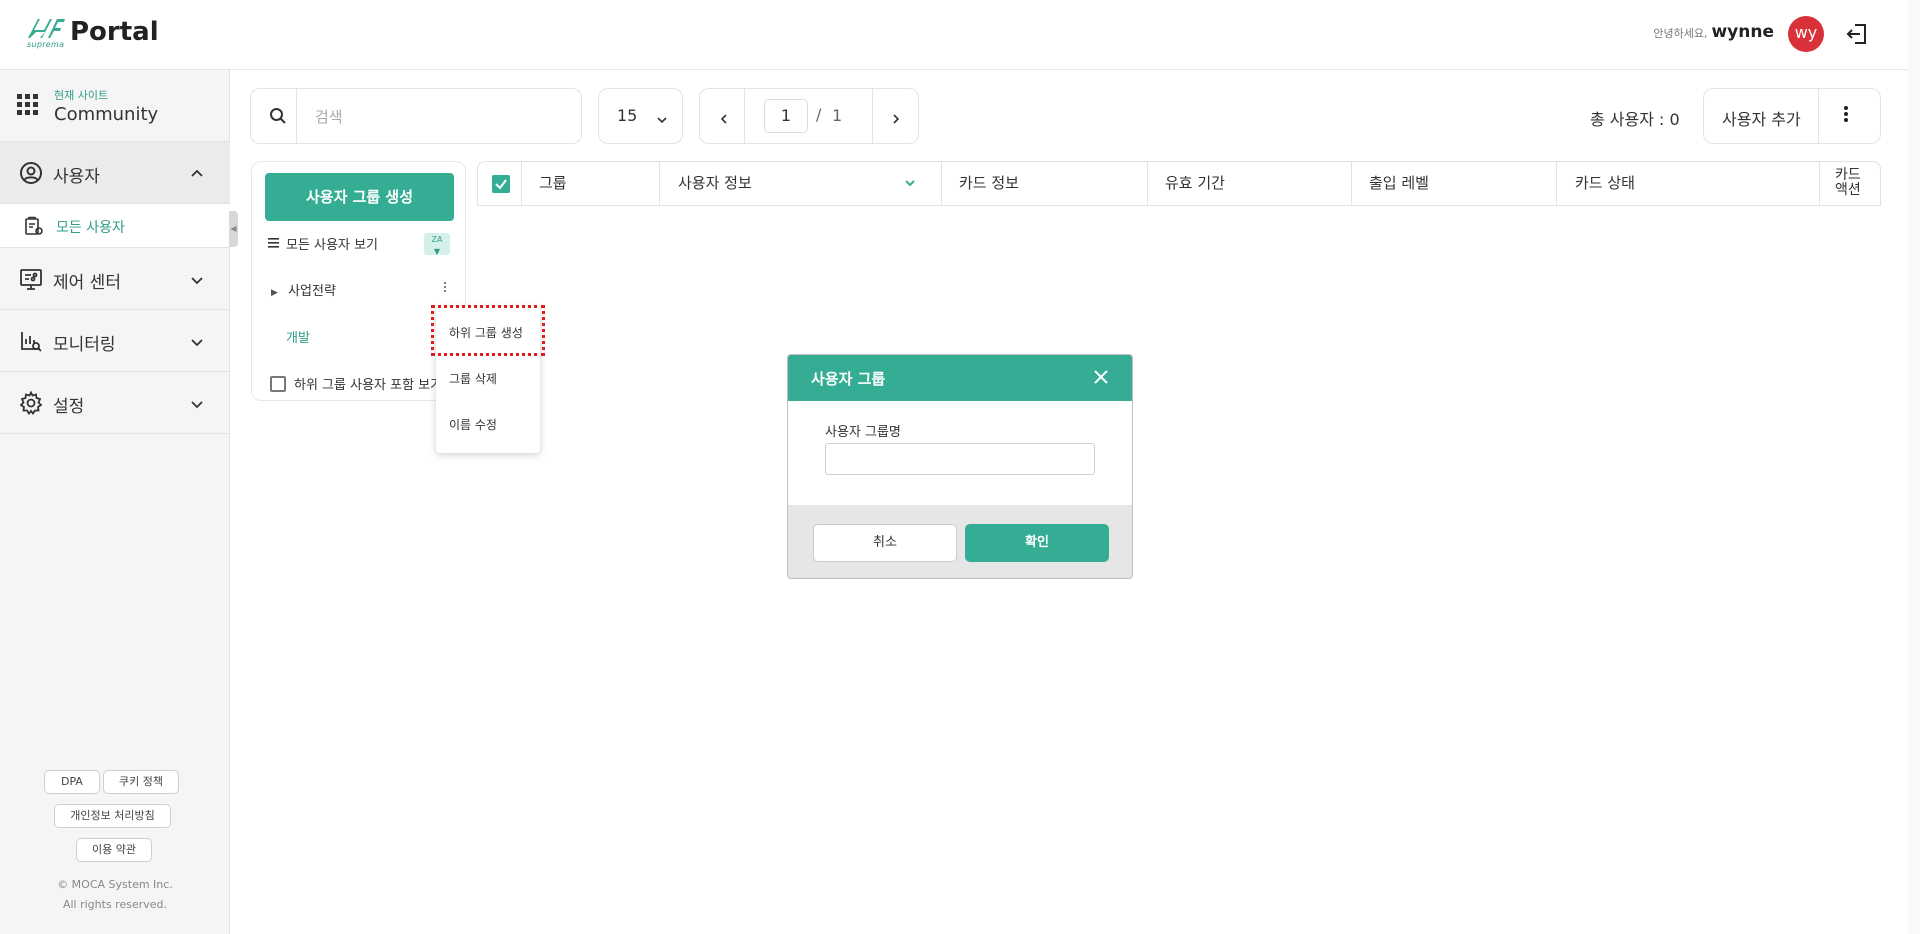  What do you see at coordinates (233, 229) in the screenshot?
I see `sidebar-collapse-handle: ◀` at bounding box center [233, 229].